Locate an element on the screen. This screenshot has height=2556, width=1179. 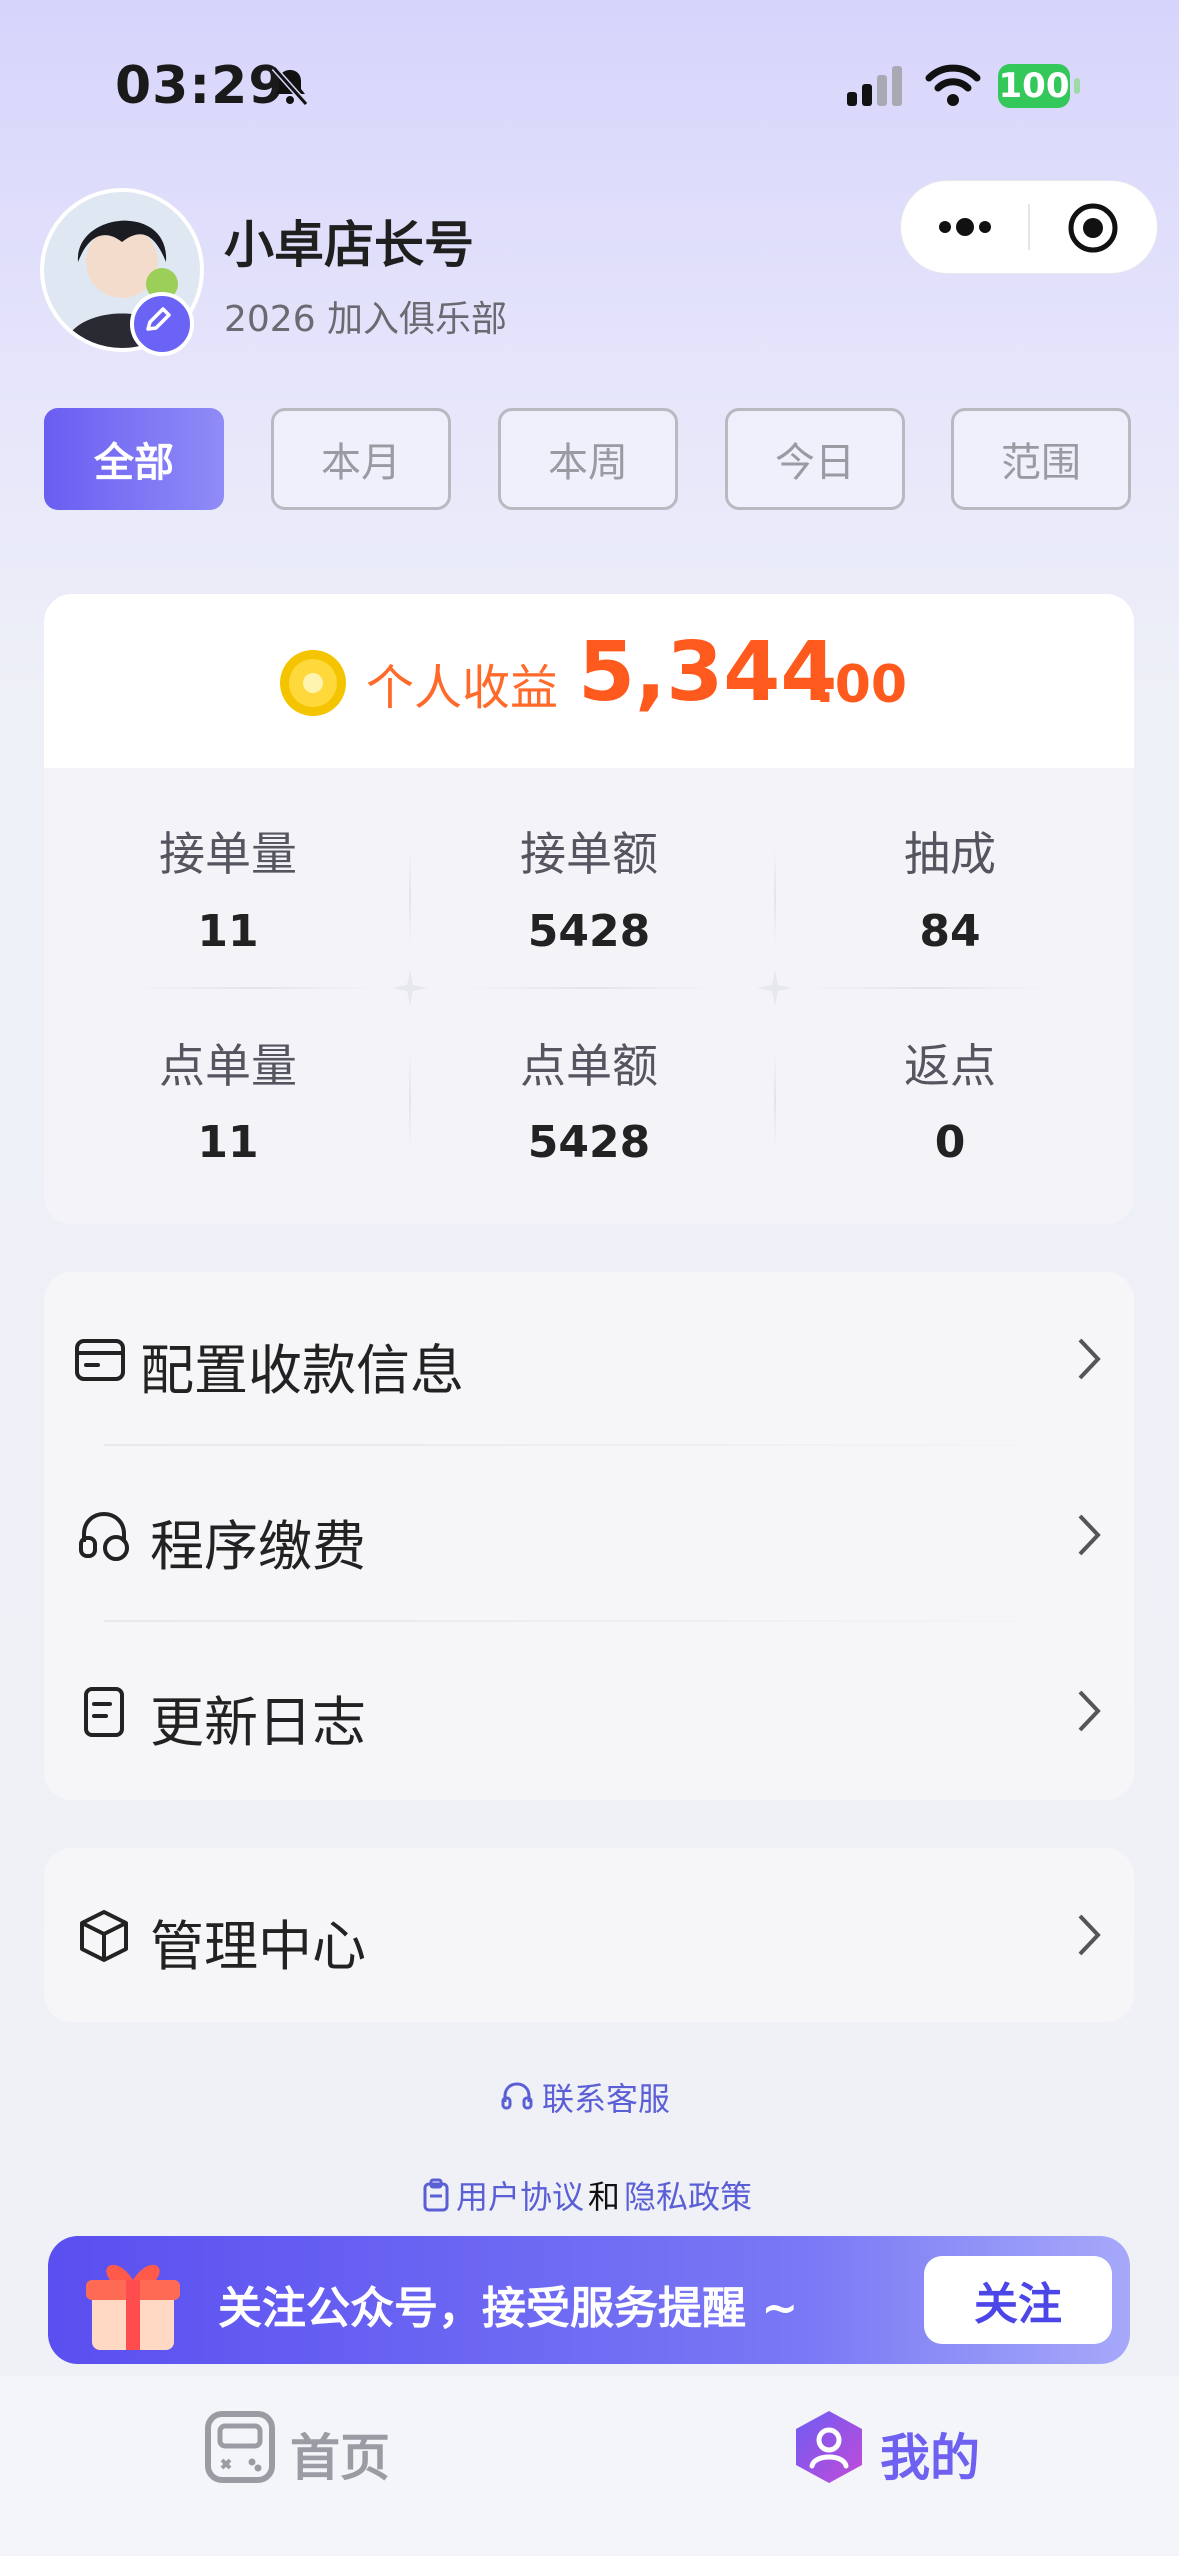
policy-links: 用户协议 和 隐私政策 is located at coordinates (586, 2195).